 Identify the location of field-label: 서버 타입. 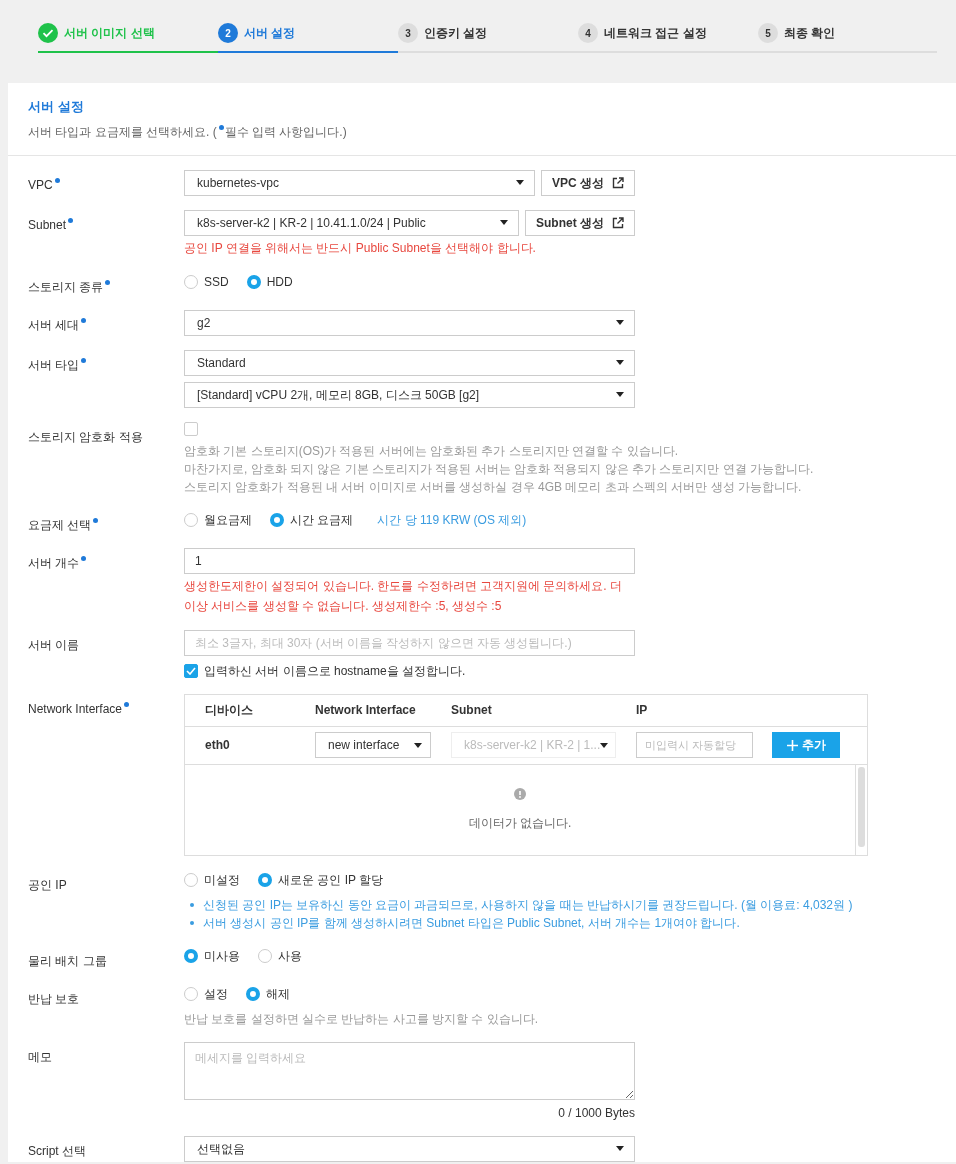
(106, 378).